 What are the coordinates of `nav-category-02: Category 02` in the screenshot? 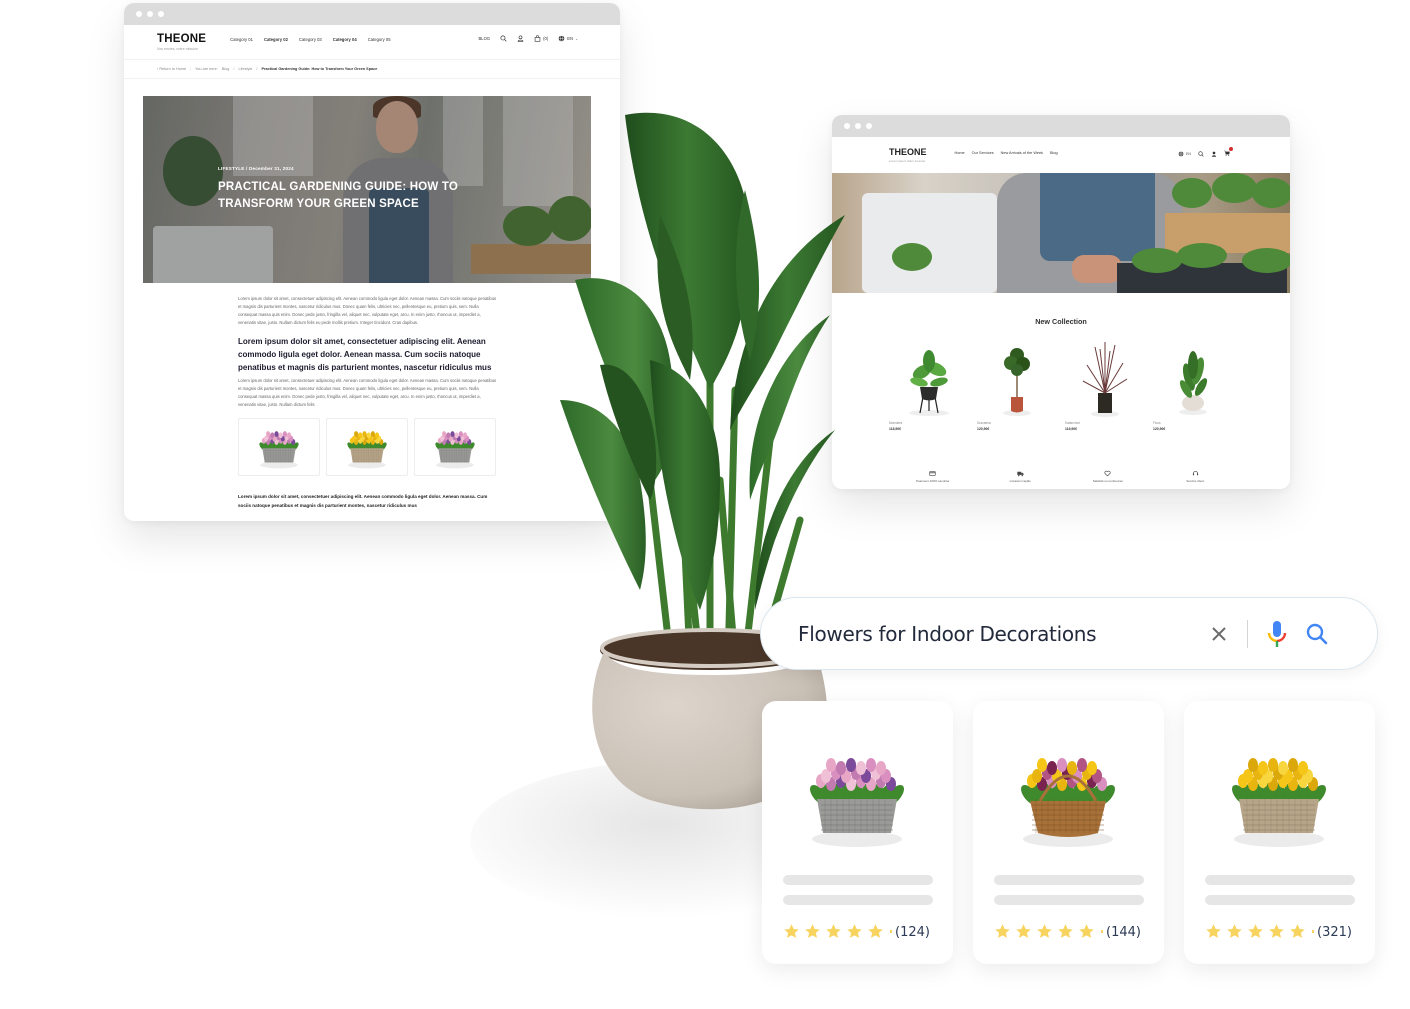 It's located at (276, 39).